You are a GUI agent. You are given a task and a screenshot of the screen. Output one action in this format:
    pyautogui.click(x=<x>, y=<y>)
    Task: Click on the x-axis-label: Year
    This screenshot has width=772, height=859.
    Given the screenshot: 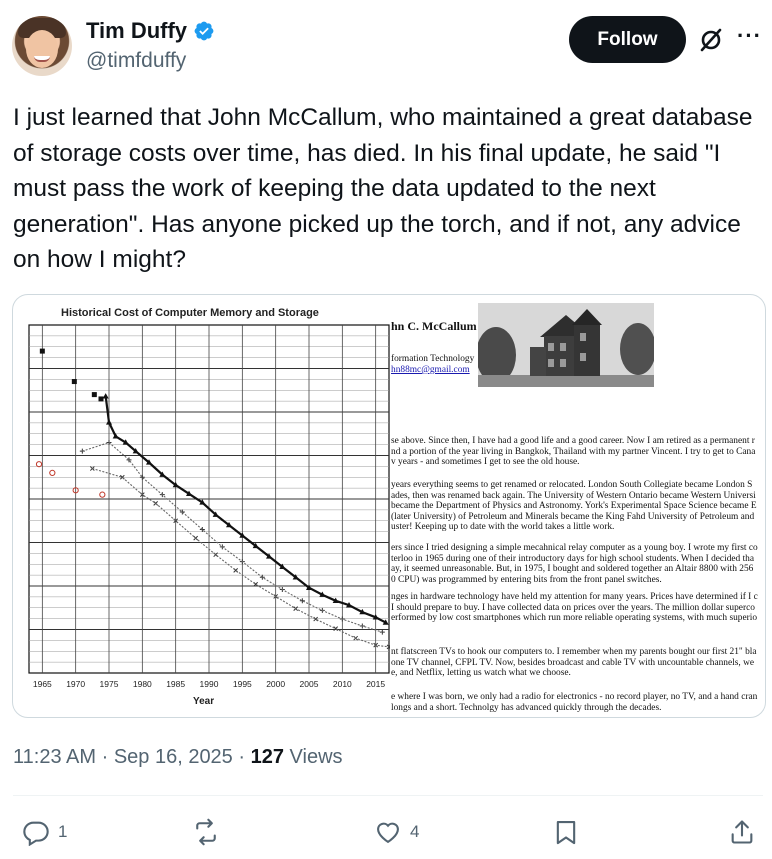 What is the action you would take?
    pyautogui.click(x=203, y=701)
    